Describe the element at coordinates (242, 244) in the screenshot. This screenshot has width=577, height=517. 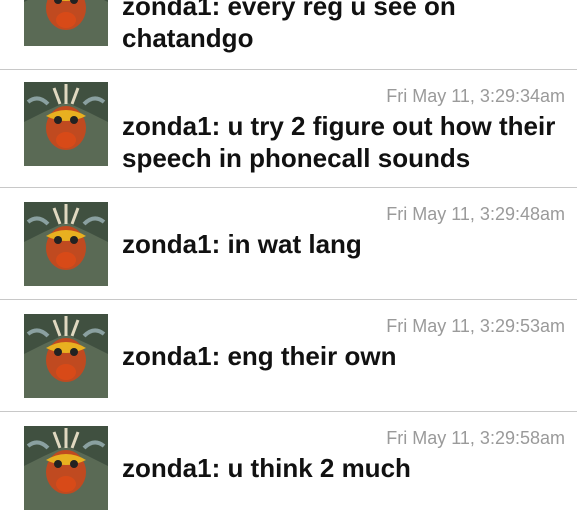
I see `message-text: zonda1: in wat lang` at that location.